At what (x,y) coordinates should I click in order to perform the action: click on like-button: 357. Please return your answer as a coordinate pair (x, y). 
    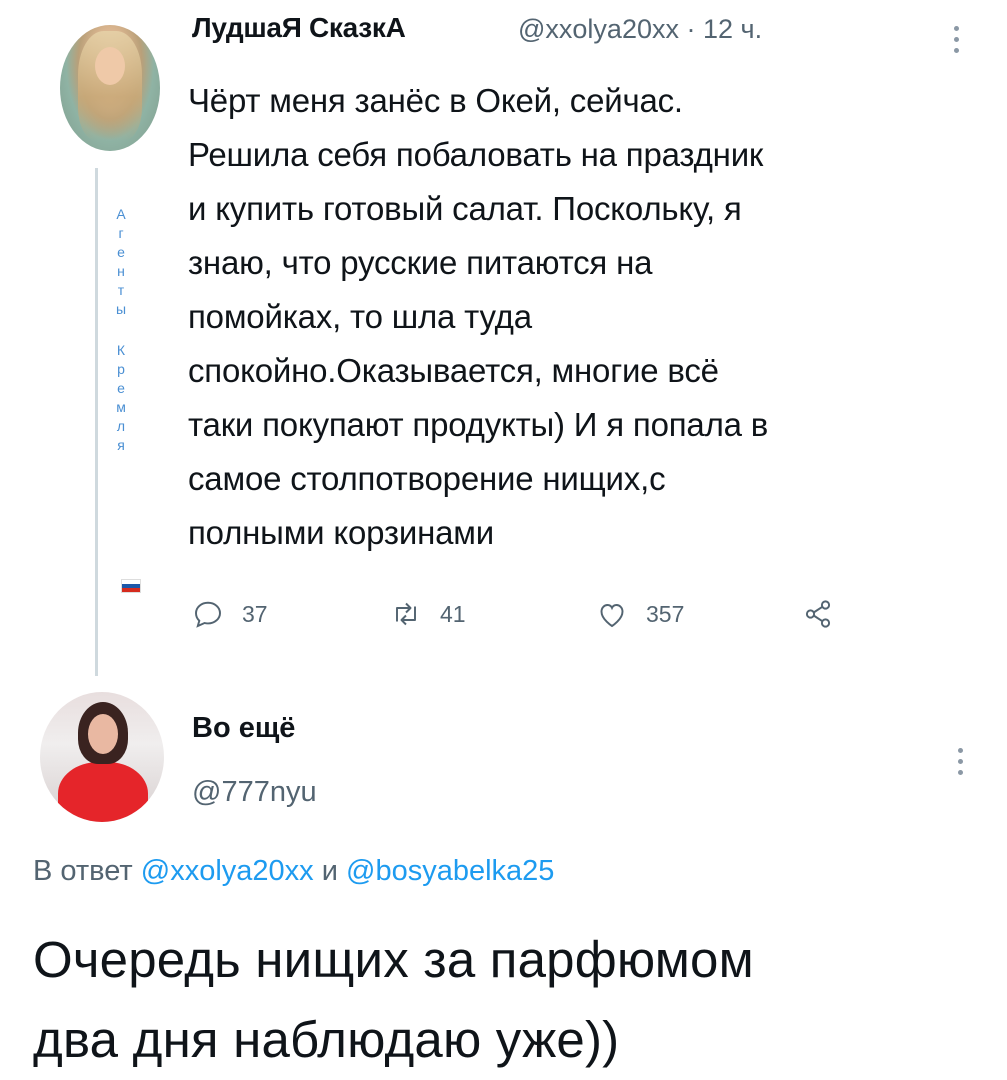
    Looking at the image, I should click on (639, 614).